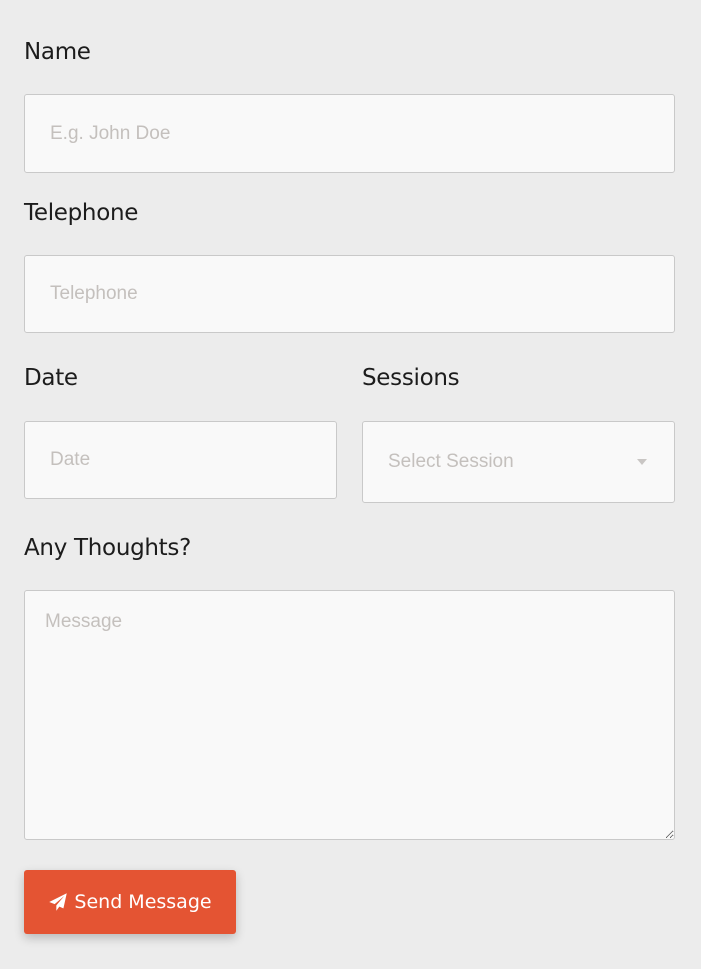 This screenshot has width=701, height=969. I want to click on sessions-selected-value: Select Session, so click(451, 461).